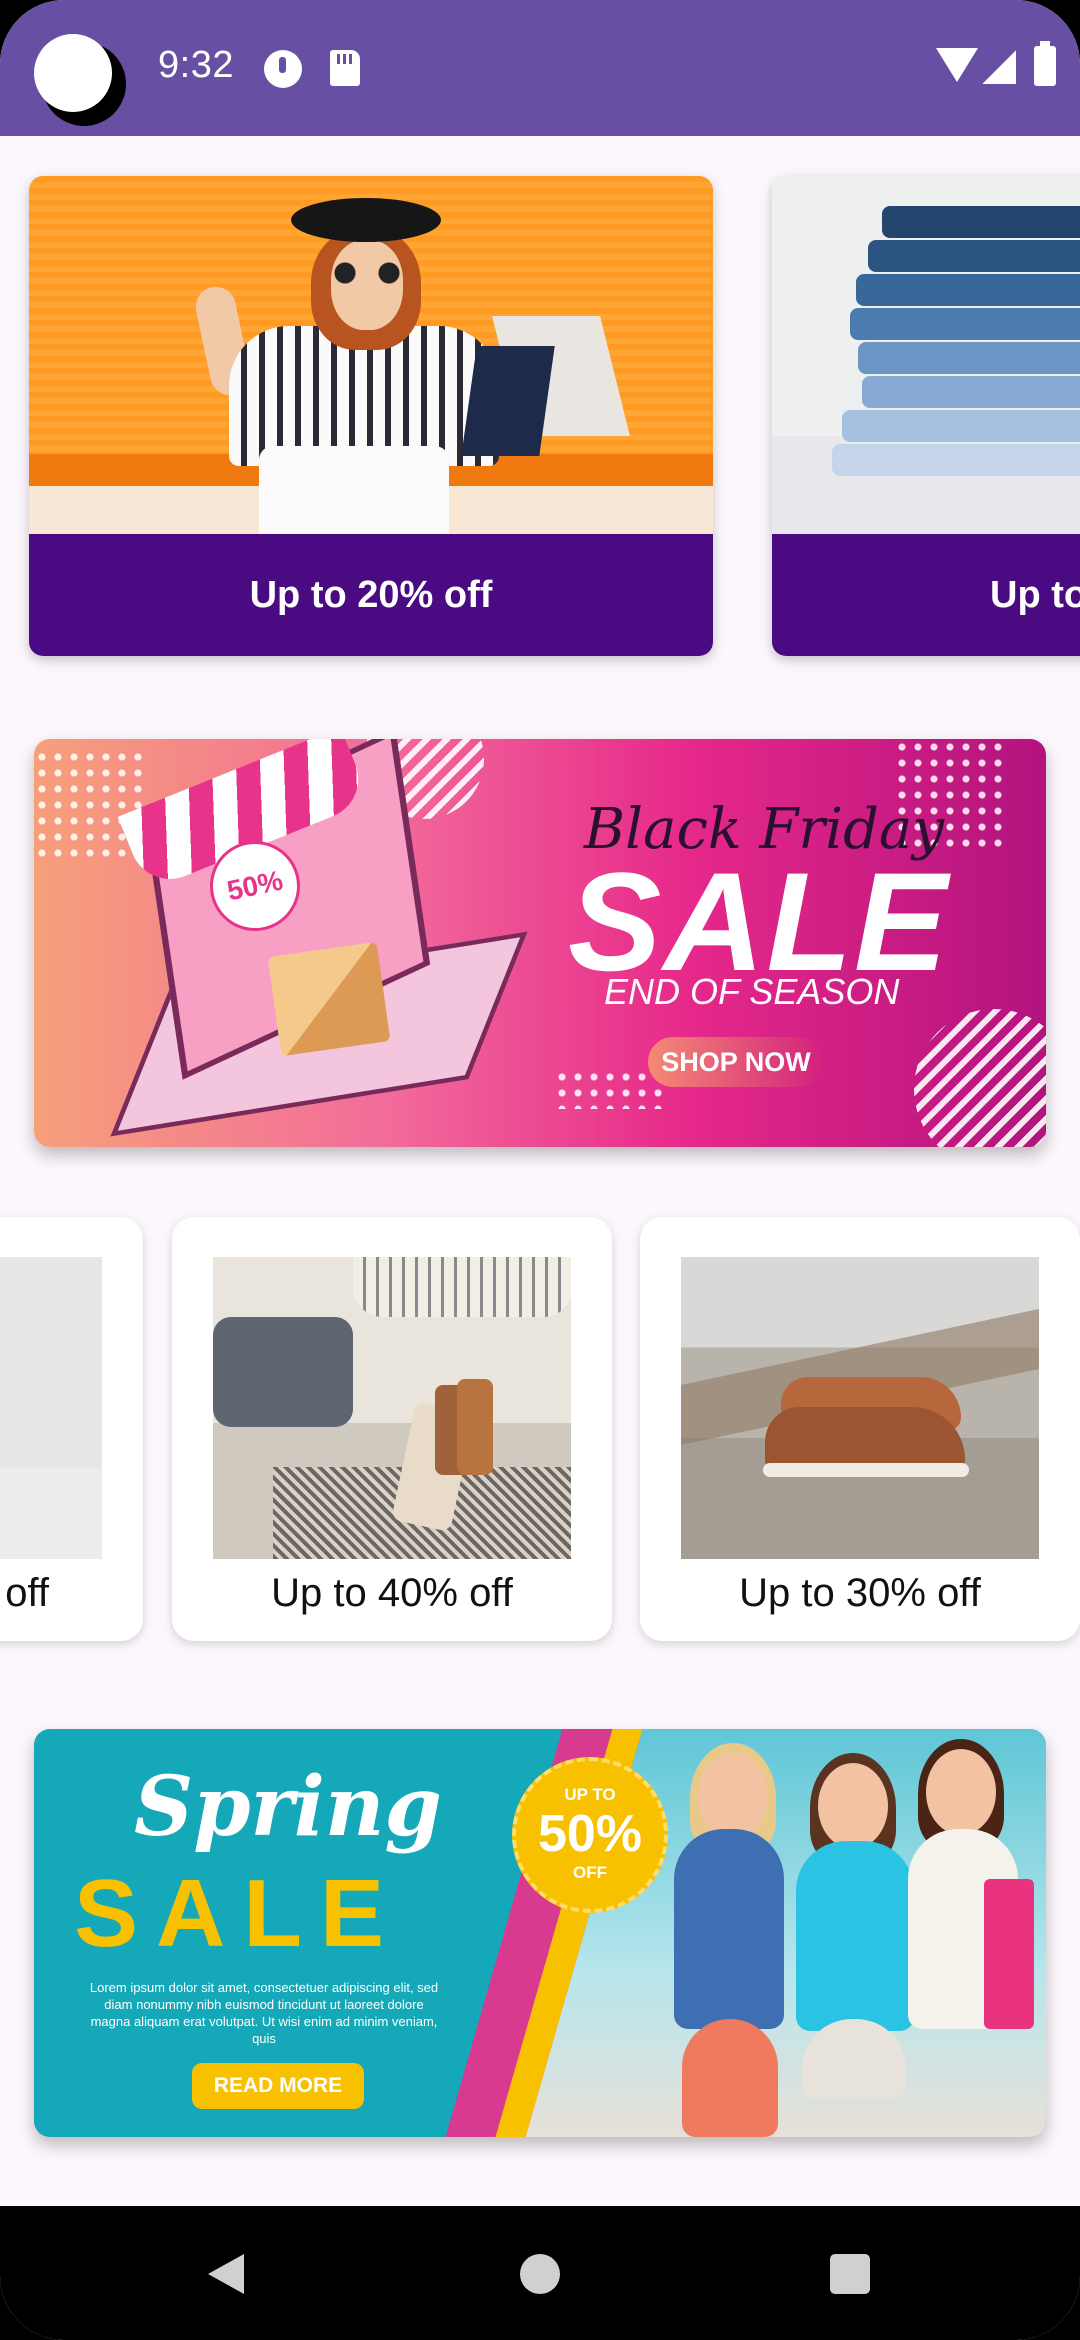  I want to click on status-bar: 9:32, so click(540, 68).